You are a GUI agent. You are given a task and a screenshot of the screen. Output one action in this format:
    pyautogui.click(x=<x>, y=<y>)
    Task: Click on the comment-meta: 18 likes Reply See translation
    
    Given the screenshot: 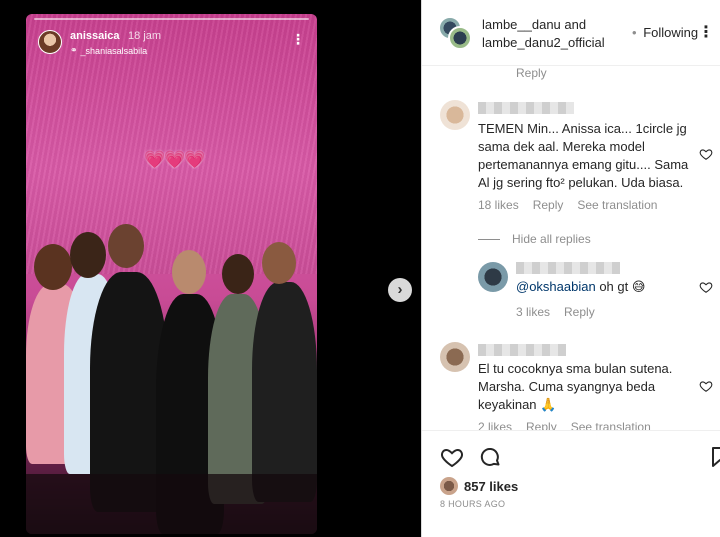 What is the action you would take?
    pyautogui.click(x=567, y=205)
    